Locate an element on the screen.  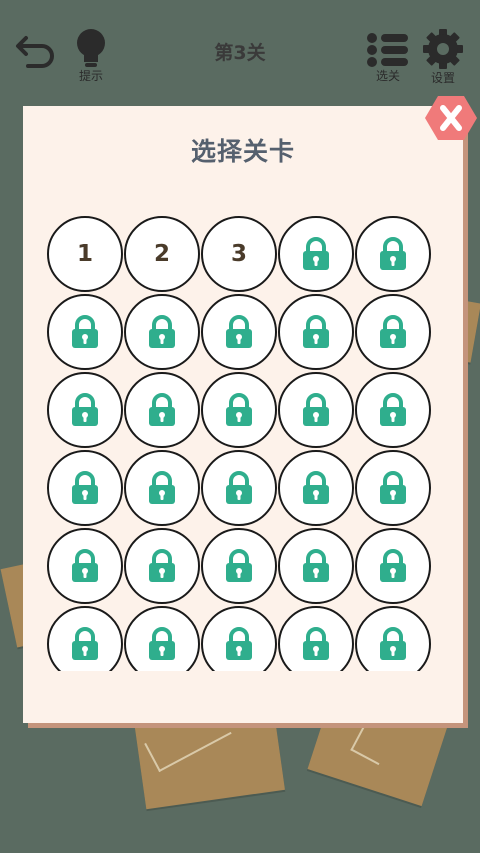
dialog-title: 选择关卡 is located at coordinates (242, 151).